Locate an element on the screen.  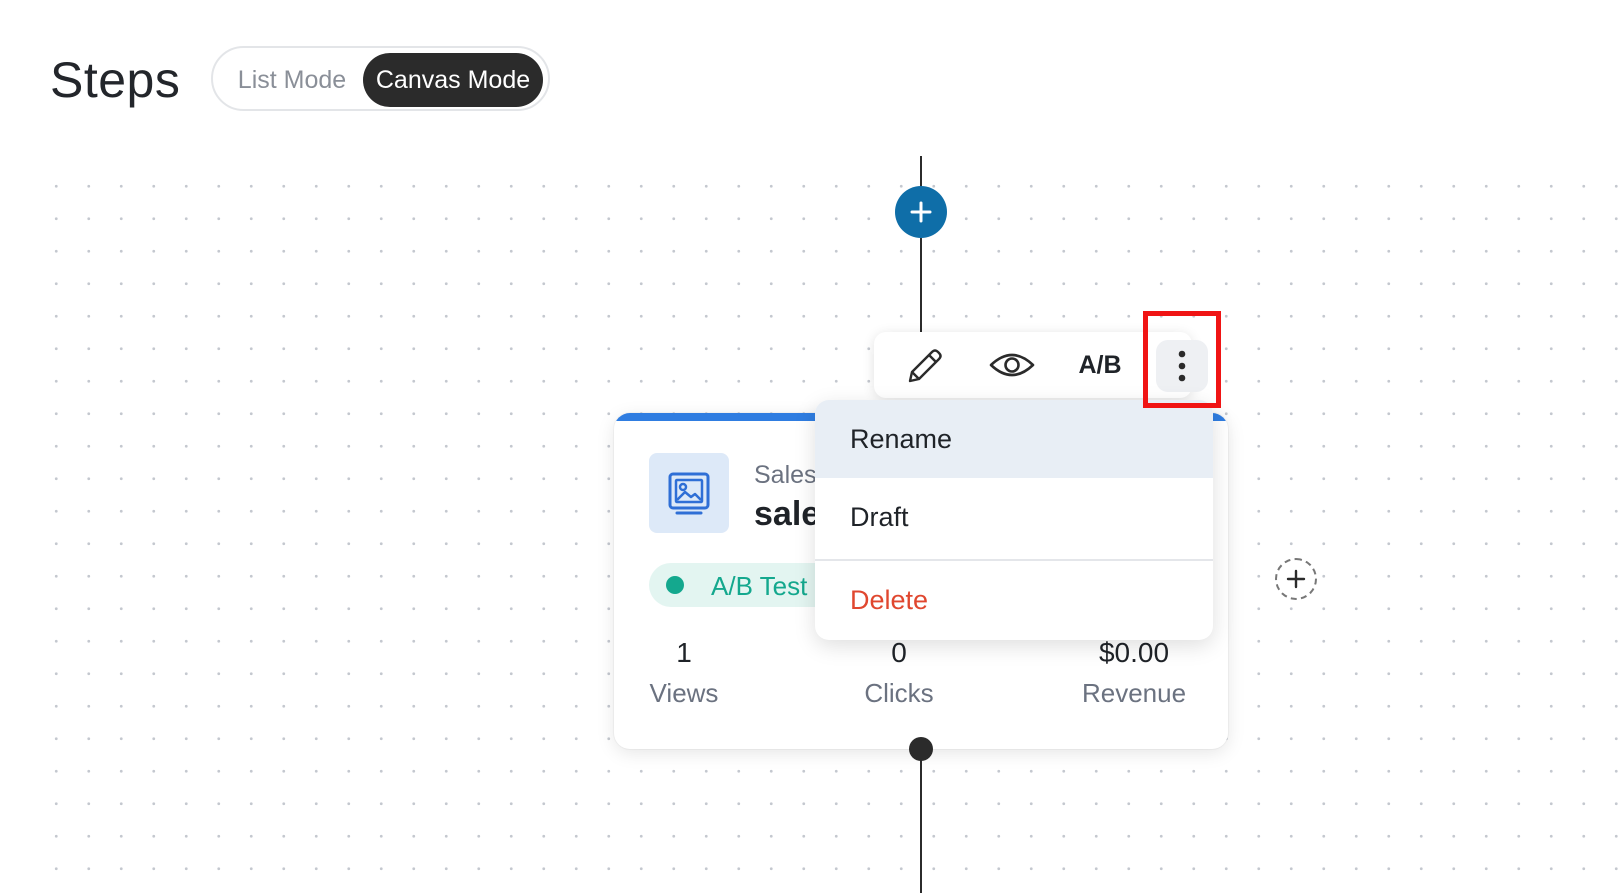
step-options-menu: Rename Draft Delete is located at coordinates (1014, 520).